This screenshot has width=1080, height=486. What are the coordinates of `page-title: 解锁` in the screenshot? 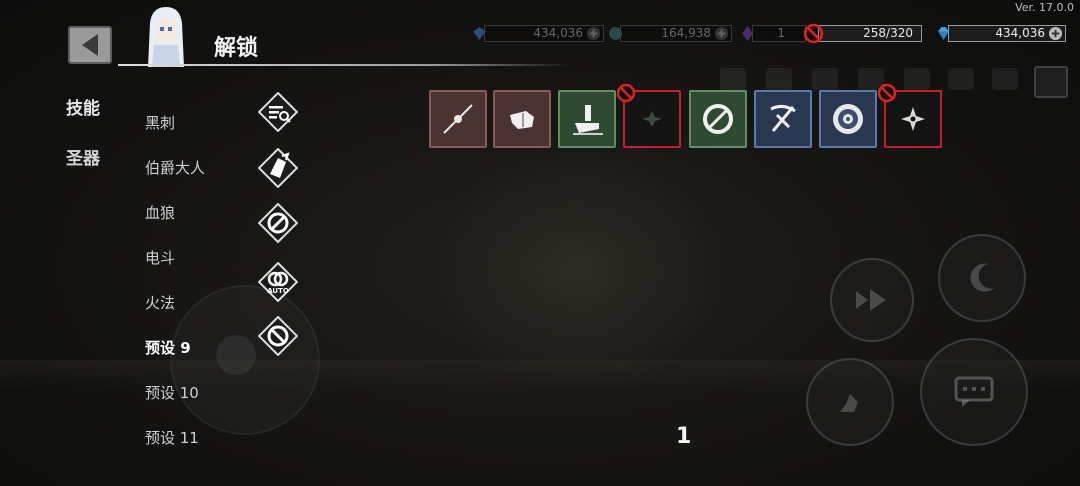 It's located at (236, 48).